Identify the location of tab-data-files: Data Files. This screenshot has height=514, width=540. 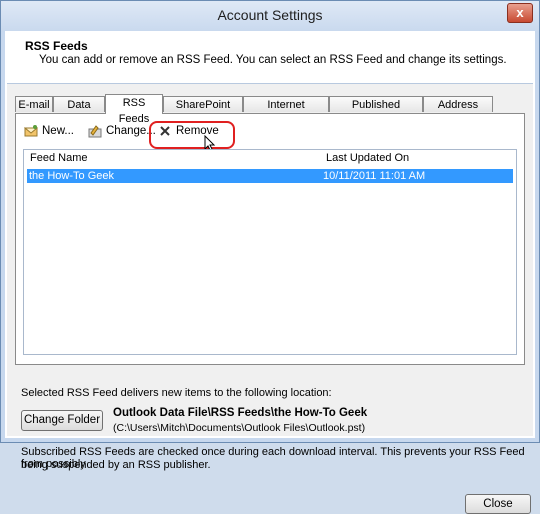
(79, 111).